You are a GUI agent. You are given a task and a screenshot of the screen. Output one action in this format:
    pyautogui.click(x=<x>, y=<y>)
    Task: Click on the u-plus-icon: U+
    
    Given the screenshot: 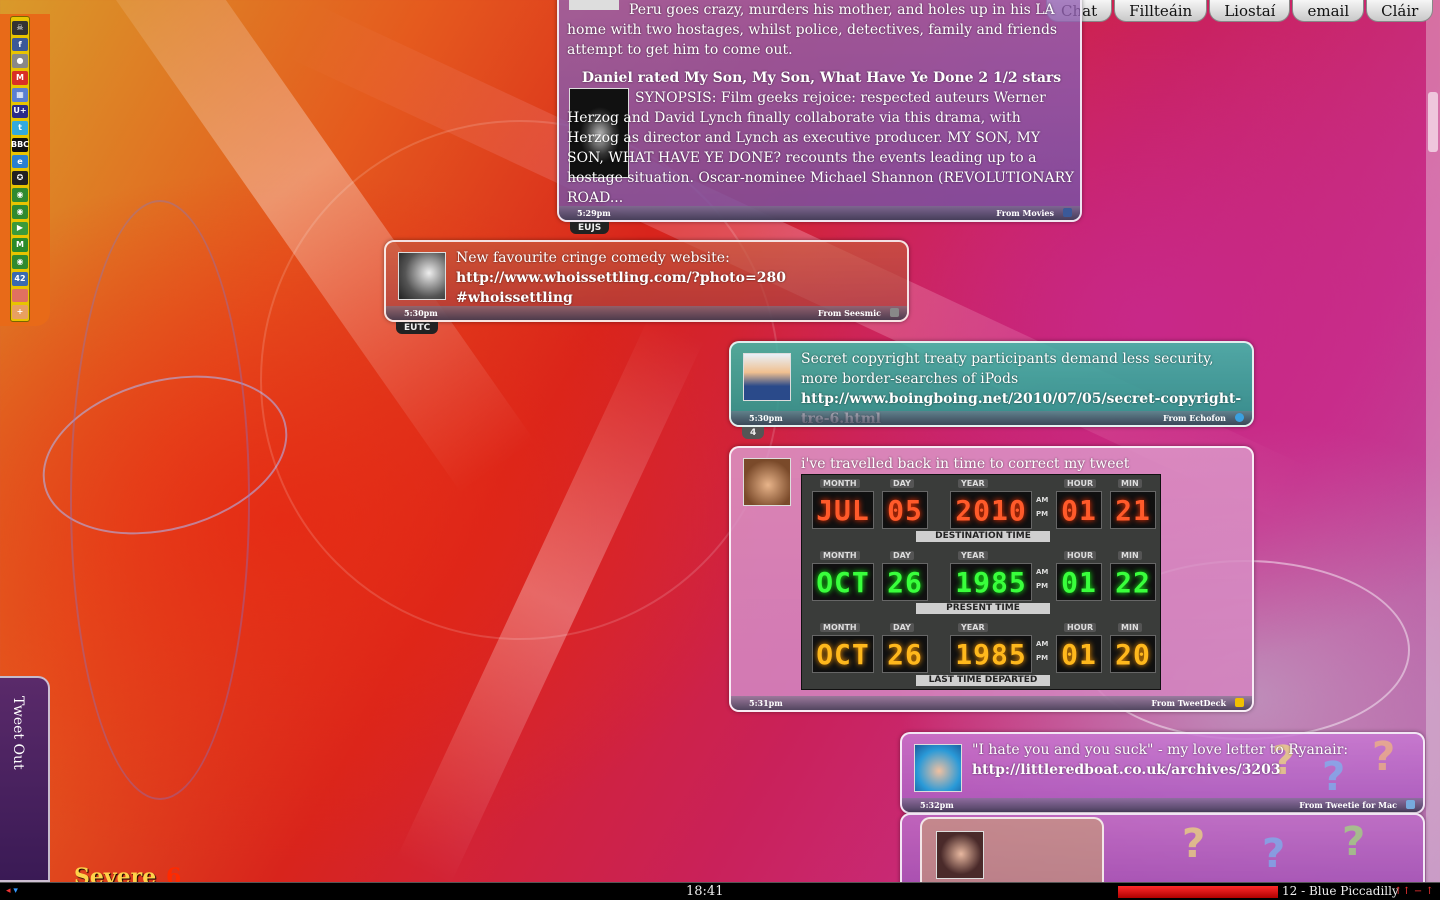 What is the action you would take?
    pyautogui.click(x=20, y=111)
    